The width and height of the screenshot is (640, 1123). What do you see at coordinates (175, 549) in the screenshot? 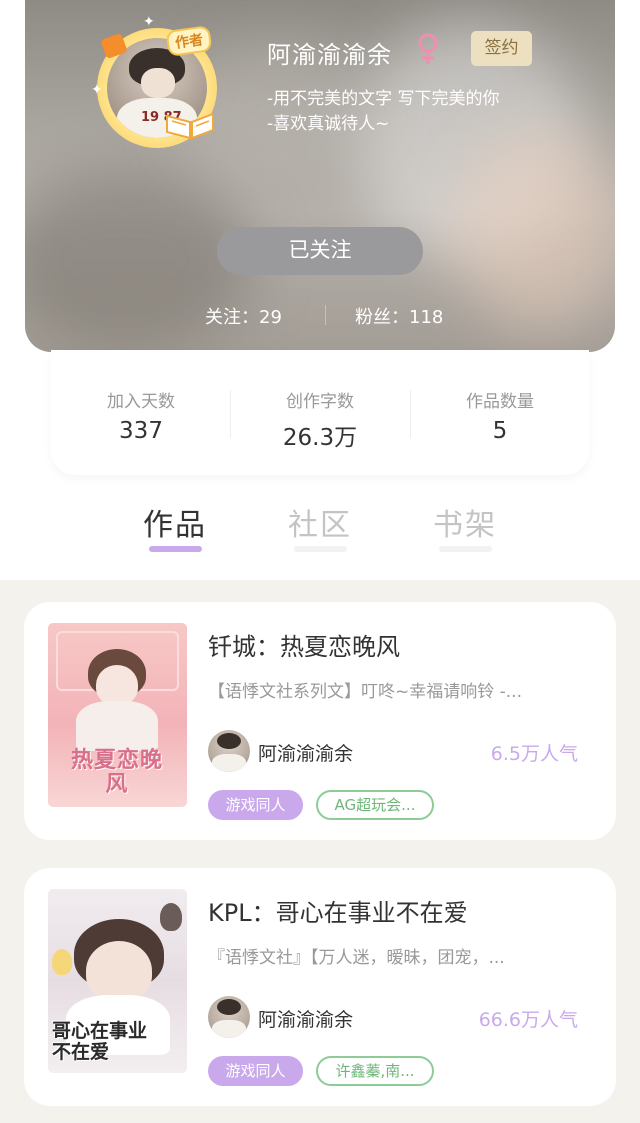
I see `tab-indicator-active` at bounding box center [175, 549].